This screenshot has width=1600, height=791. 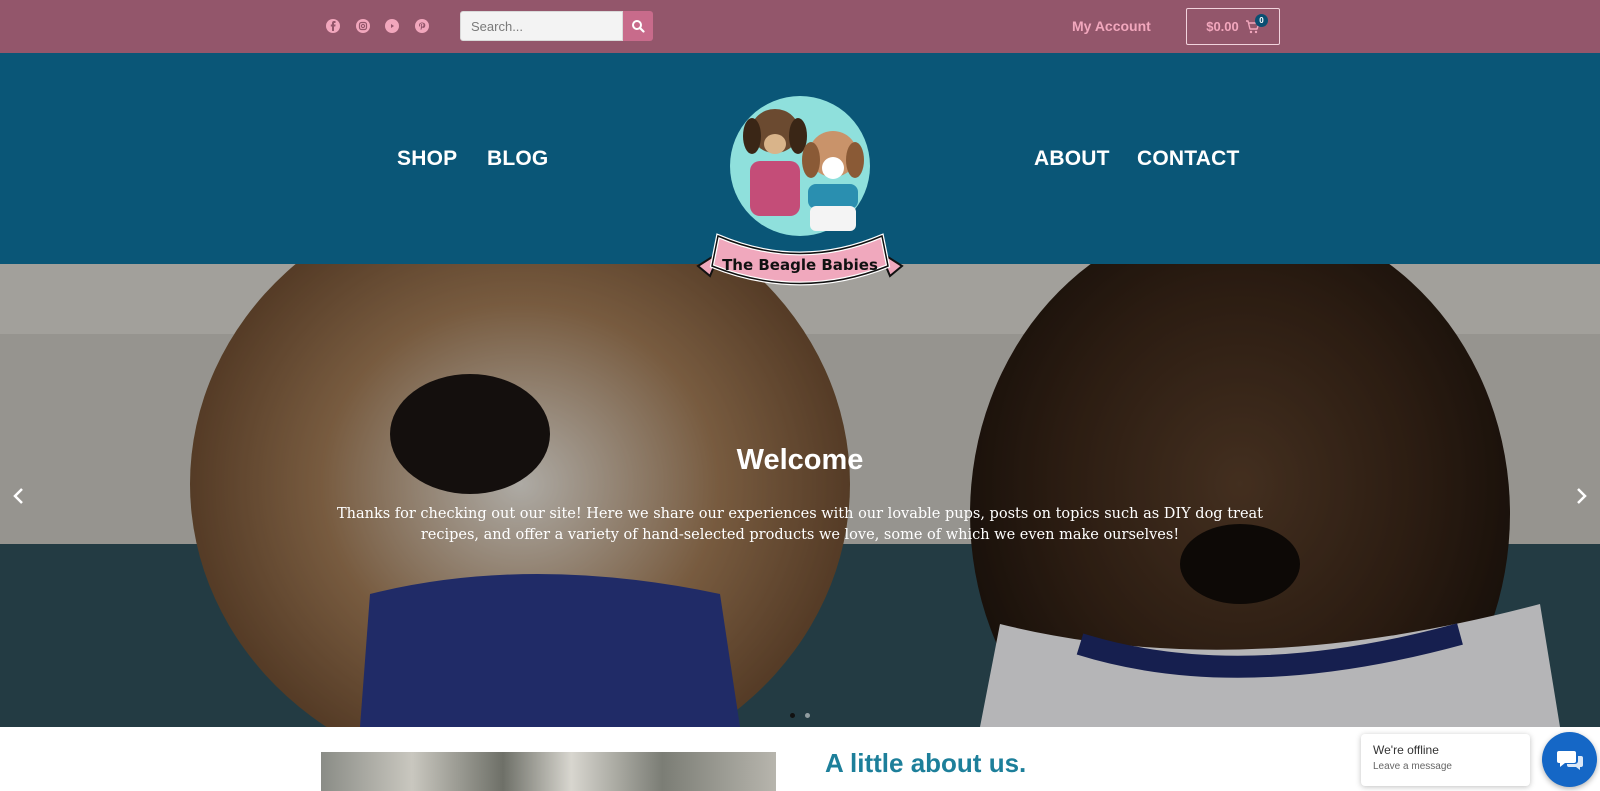 I want to click on chevron-left-icon, so click(x=18, y=496).